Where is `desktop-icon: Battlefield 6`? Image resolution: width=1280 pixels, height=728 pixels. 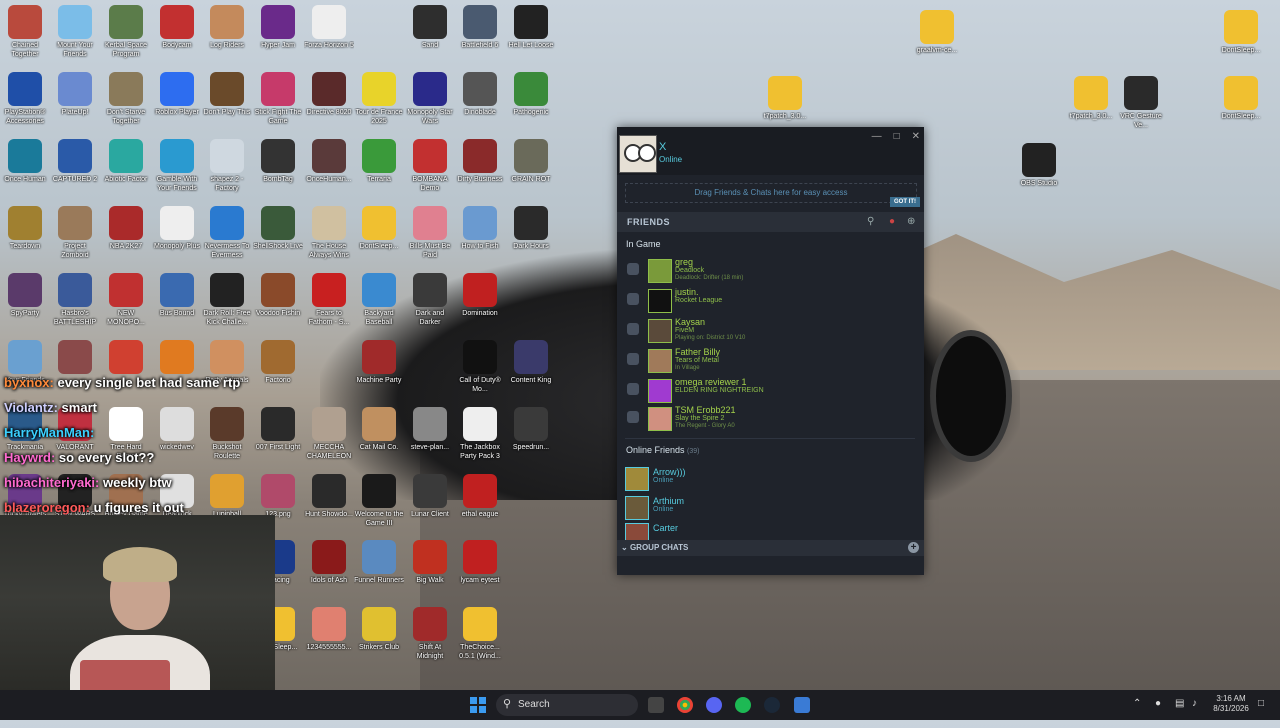
desktop-icon: Battlefield 6 is located at coordinates (480, 33).